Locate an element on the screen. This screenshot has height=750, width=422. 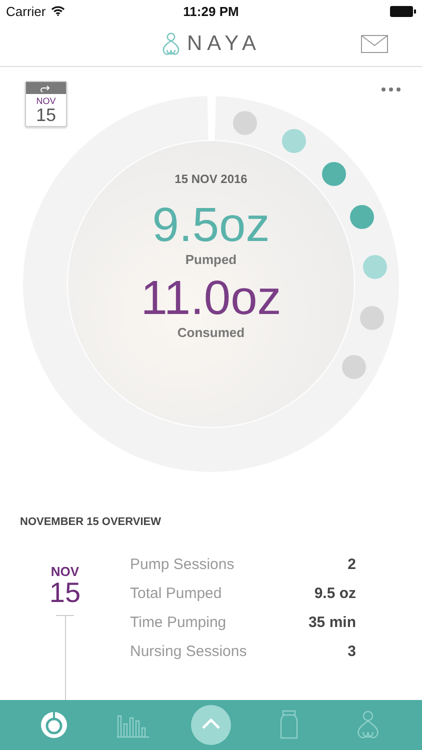
stat-label: Time Pumping is located at coordinates (178, 622).